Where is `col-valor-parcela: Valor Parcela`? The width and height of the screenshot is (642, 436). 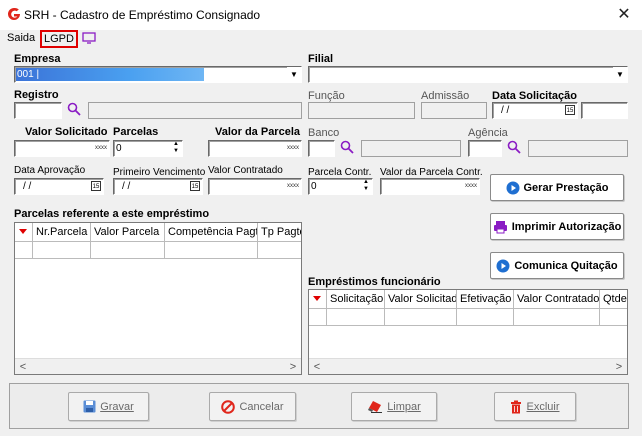 col-valor-parcela: Valor Parcela is located at coordinates (128, 232).